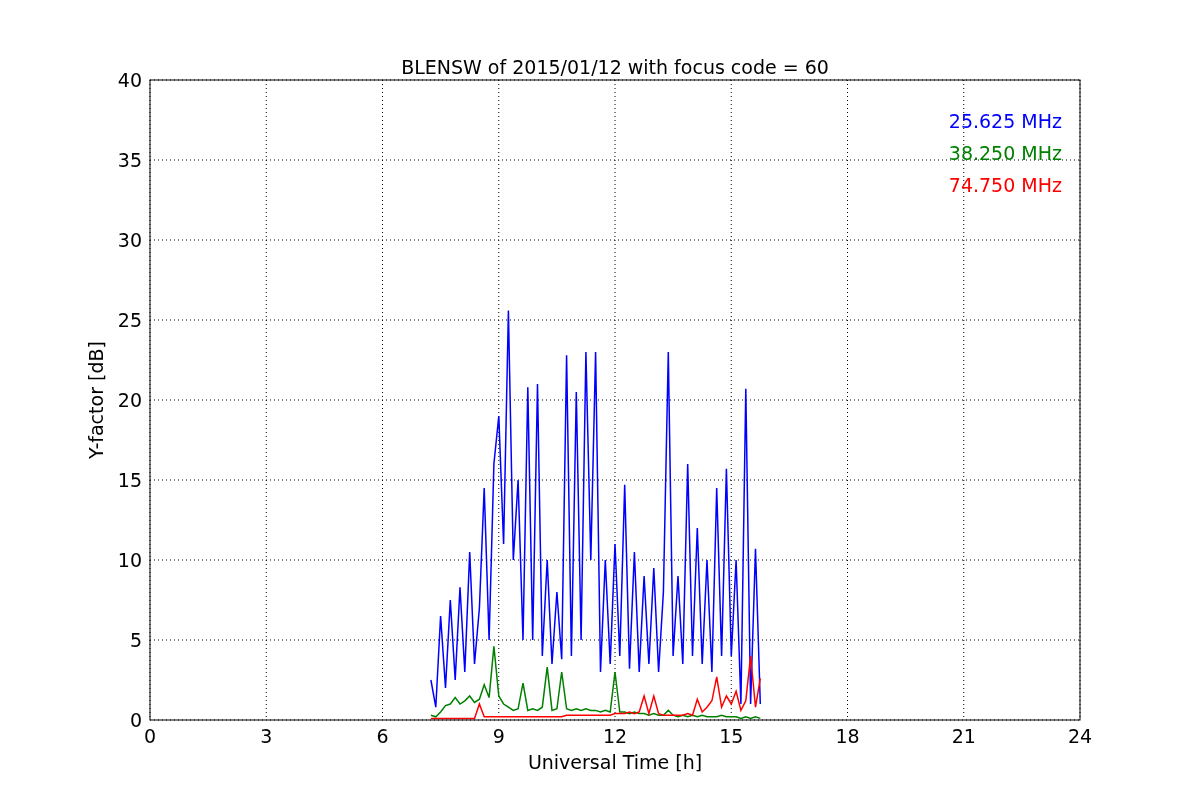  What do you see at coordinates (266, 736) in the screenshot?
I see `x-tick-label: 3` at bounding box center [266, 736].